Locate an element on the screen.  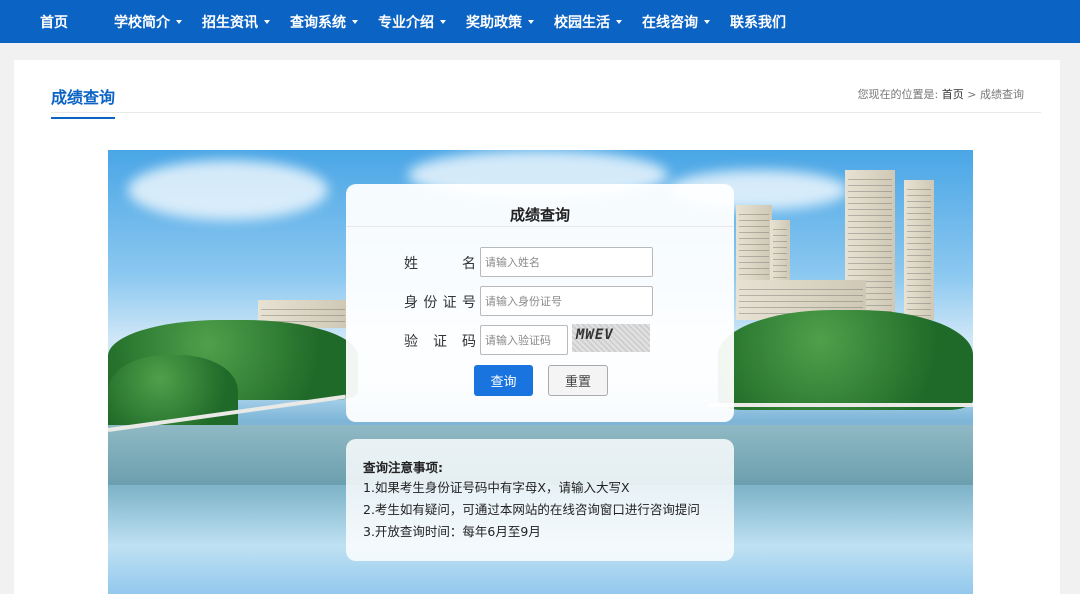
notes-item: 1.如果考生身份证号码中有字母X，请输入大写X is located at coordinates (496, 487).